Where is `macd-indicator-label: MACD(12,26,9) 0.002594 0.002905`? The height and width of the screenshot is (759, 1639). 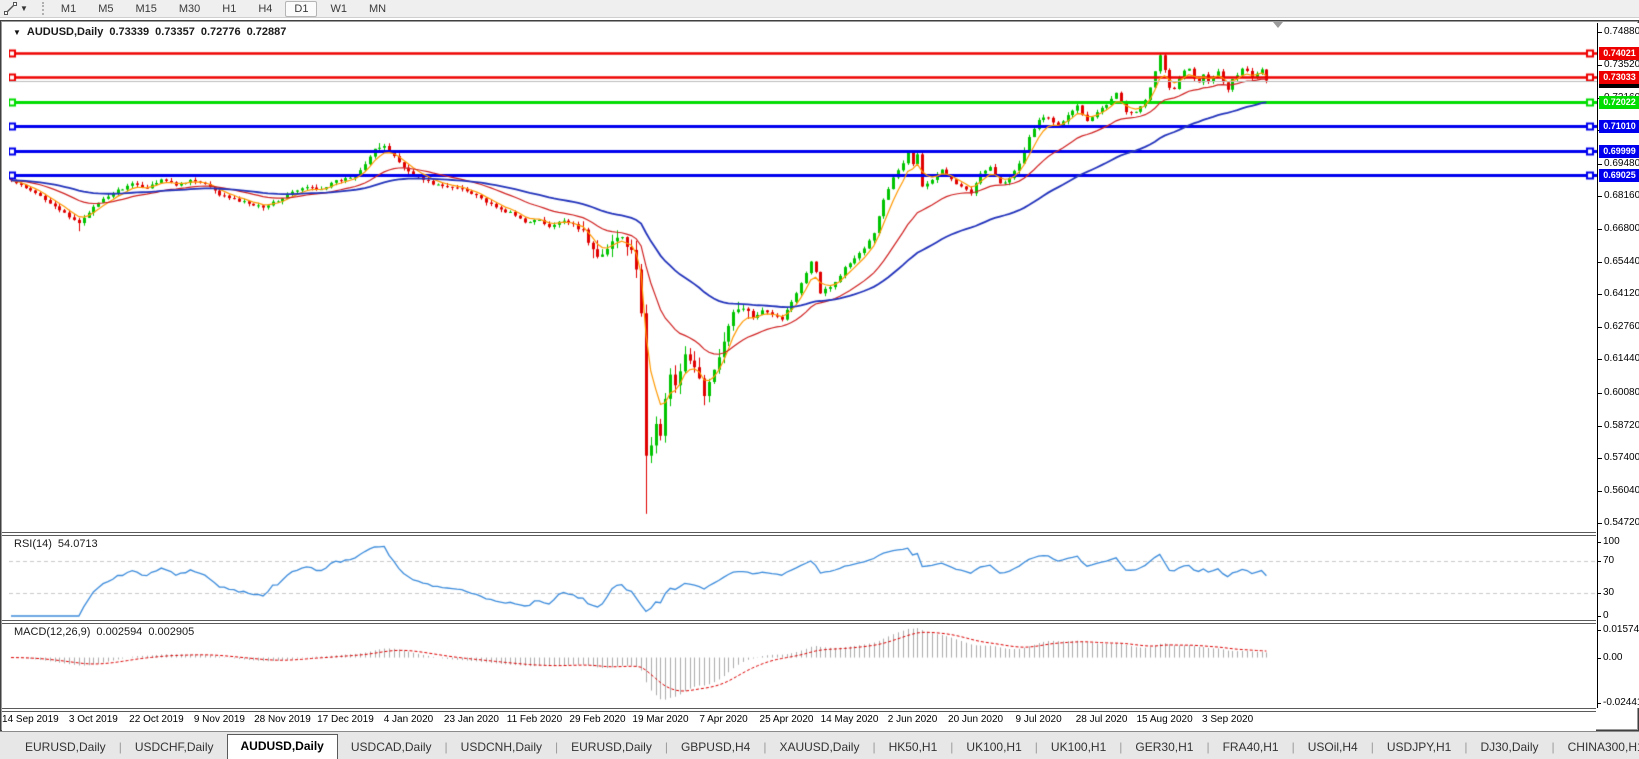
macd-indicator-label: MACD(12,26,9) 0.002594 0.002905 is located at coordinates (104, 632).